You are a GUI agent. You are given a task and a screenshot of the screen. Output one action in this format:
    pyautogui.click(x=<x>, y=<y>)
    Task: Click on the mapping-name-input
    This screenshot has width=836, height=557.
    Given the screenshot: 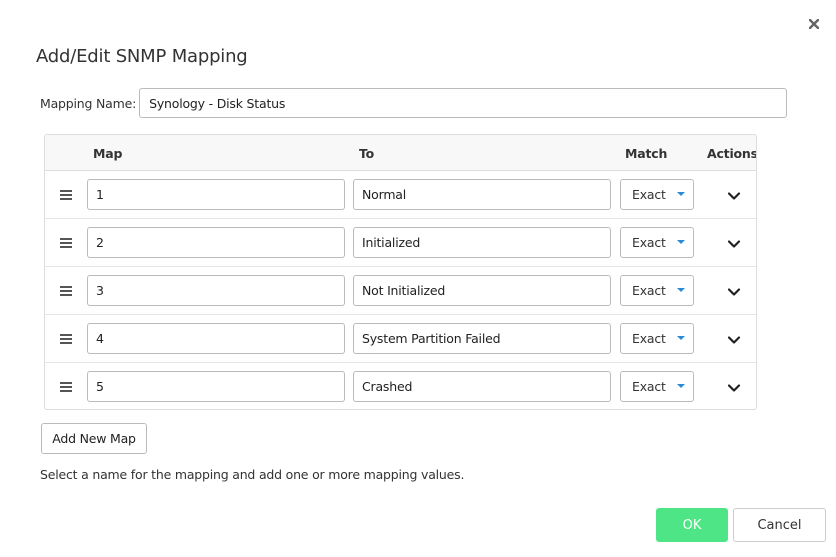 What is the action you would take?
    pyautogui.click(x=463, y=103)
    